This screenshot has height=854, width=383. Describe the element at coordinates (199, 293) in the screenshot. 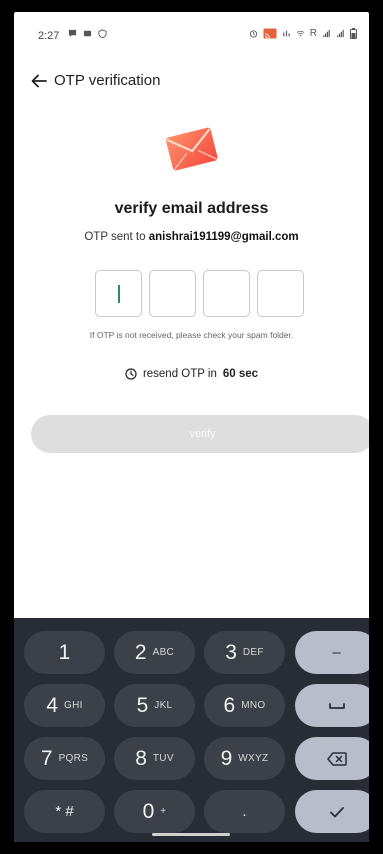

I see `otp-input-group` at that location.